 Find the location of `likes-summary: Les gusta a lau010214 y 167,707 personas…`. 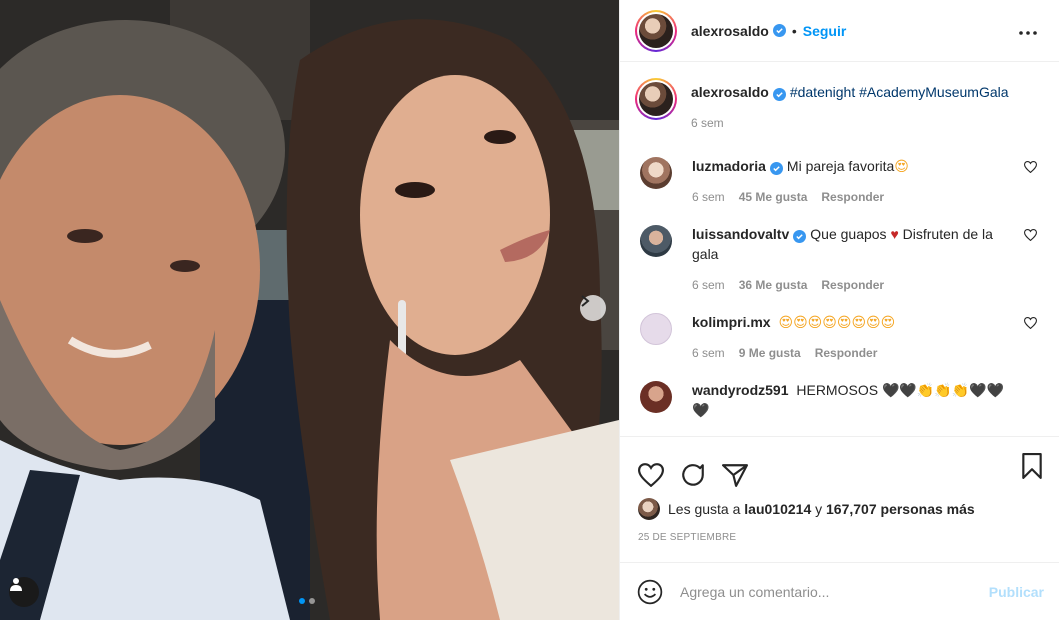

likes-summary: Les gusta a lau010214 y 167,707 personas… is located at coordinates (806, 509).